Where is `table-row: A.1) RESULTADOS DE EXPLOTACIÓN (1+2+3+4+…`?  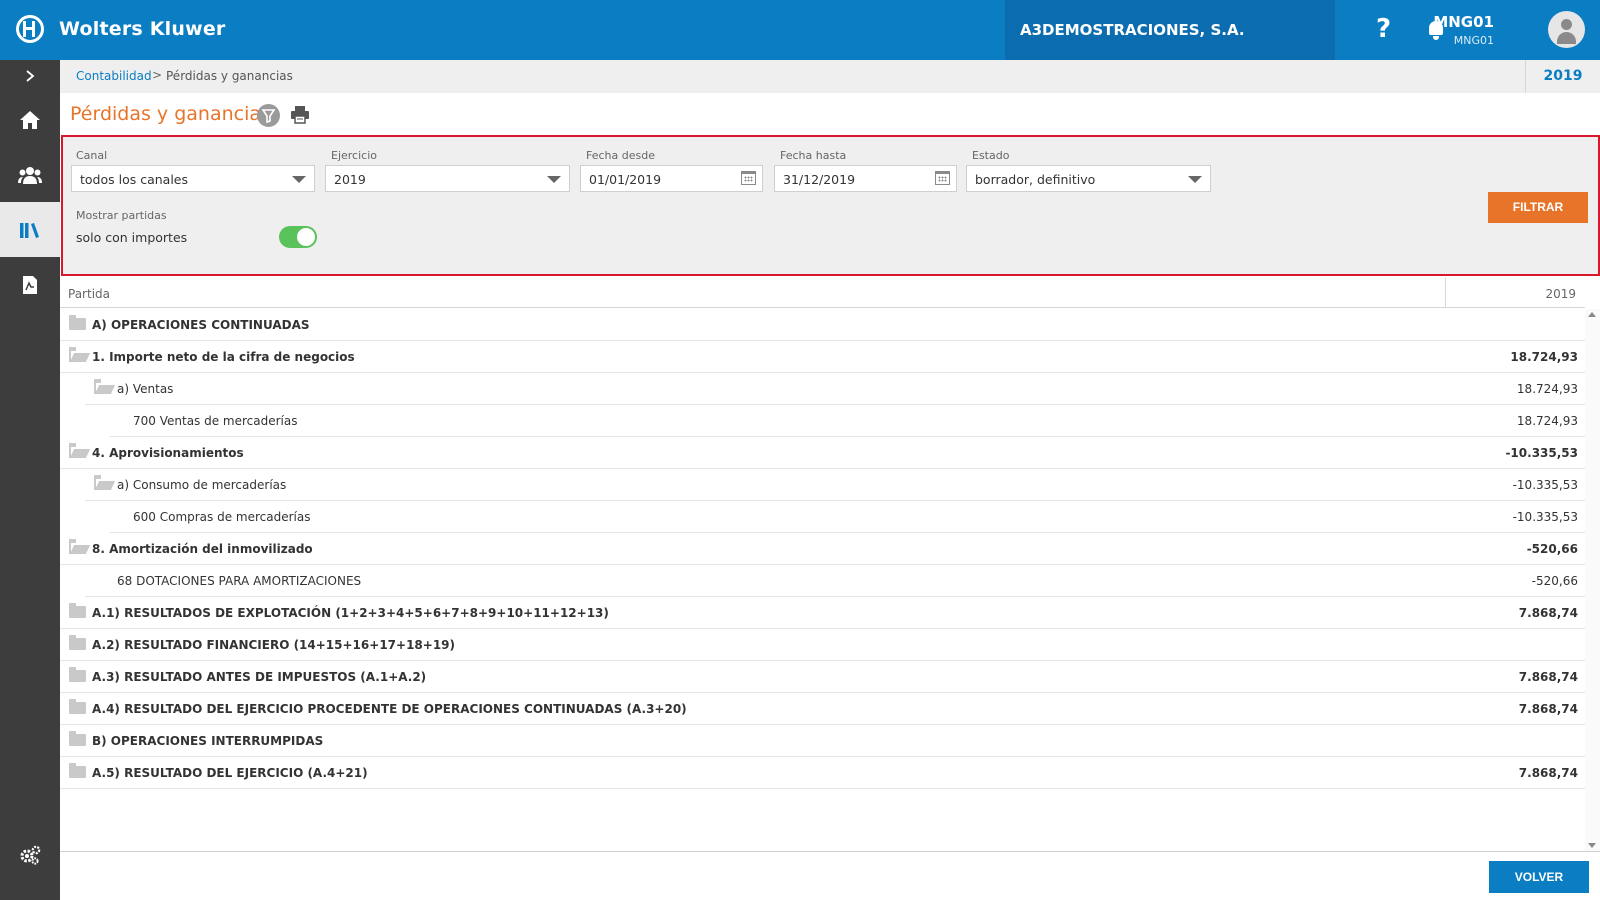
table-row: A.1) RESULTADOS DE EXPLOTACIÓN (1+2+3+4+… is located at coordinates (822, 613).